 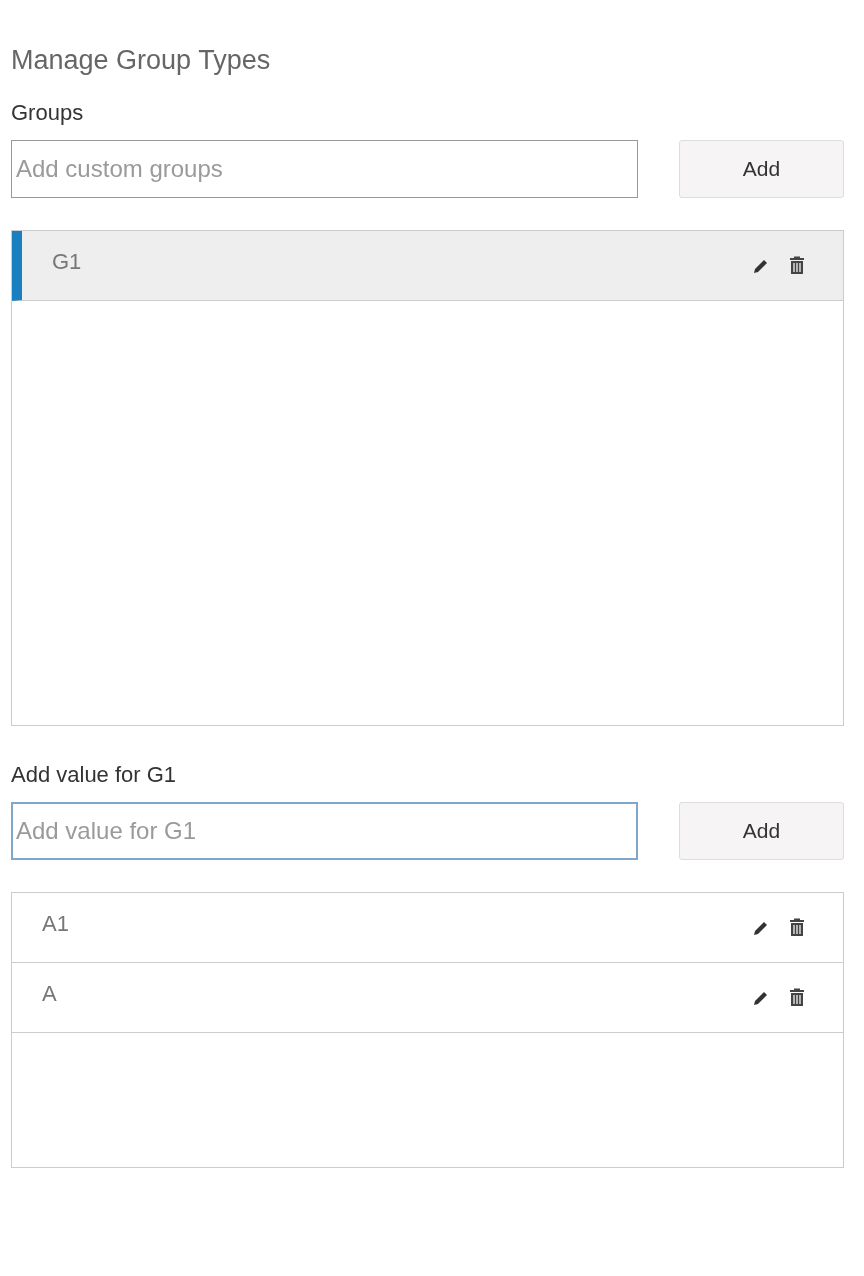 I want to click on section-label: Add value for G1, so click(x=94, y=775).